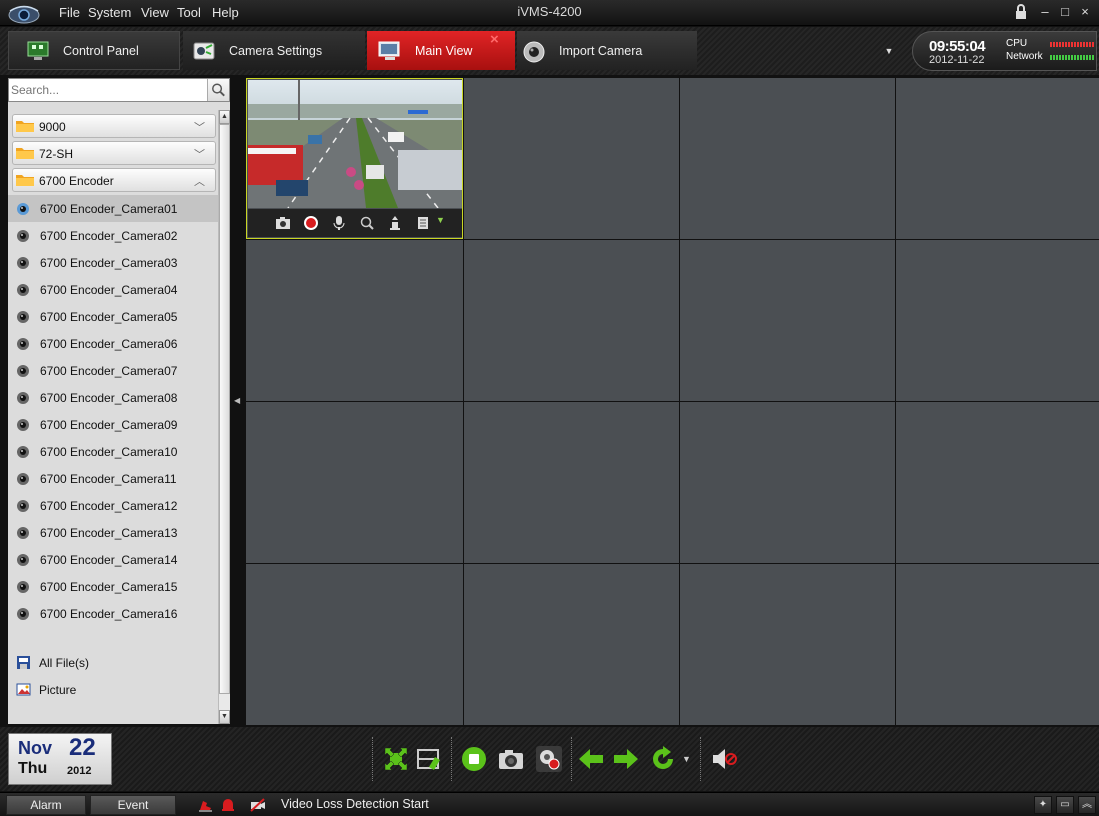 The width and height of the screenshot is (1099, 816). I want to click on stream-menu-icon, so click(423, 223).